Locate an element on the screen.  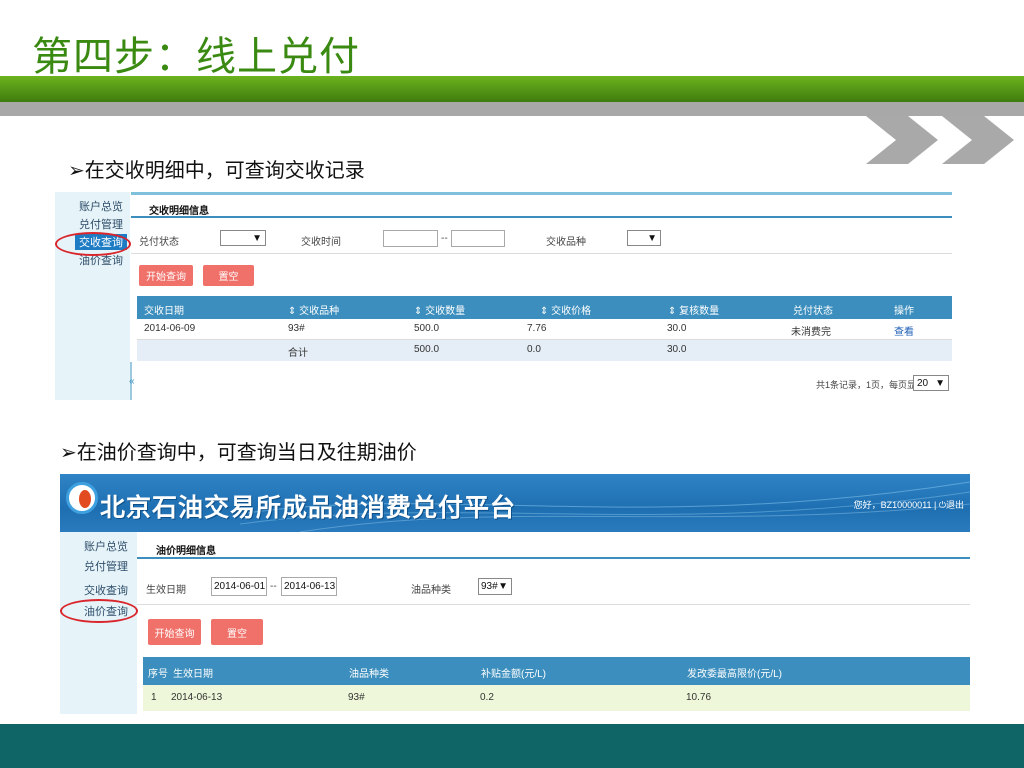
tab-settlement-details: 交收明细信息 is located at coordinates (179, 209).